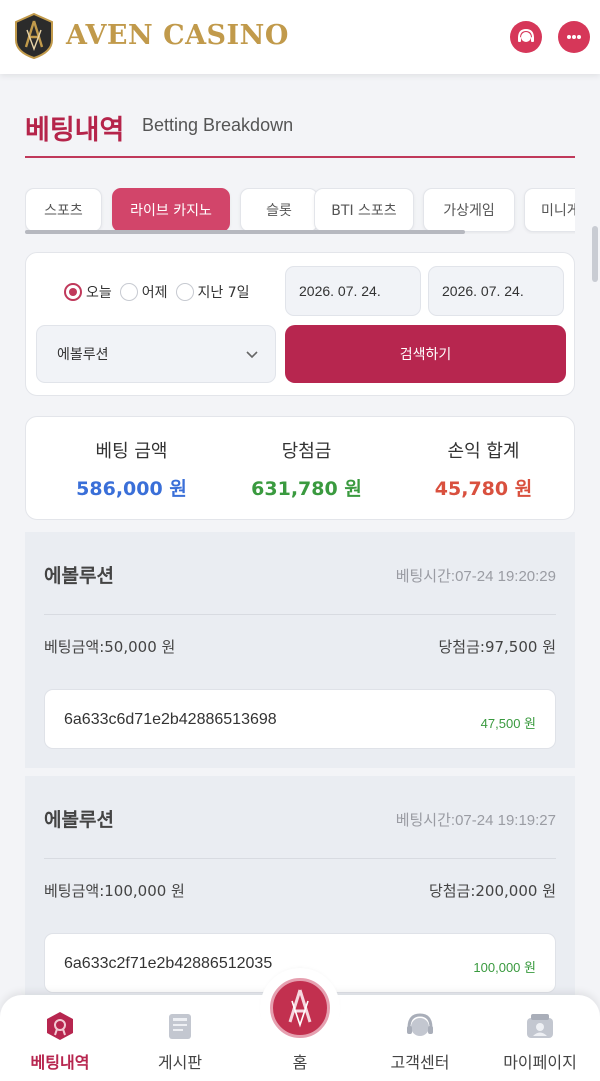  What do you see at coordinates (306, 489) in the screenshot?
I see `summary-value: 631,780 원` at bounding box center [306, 489].